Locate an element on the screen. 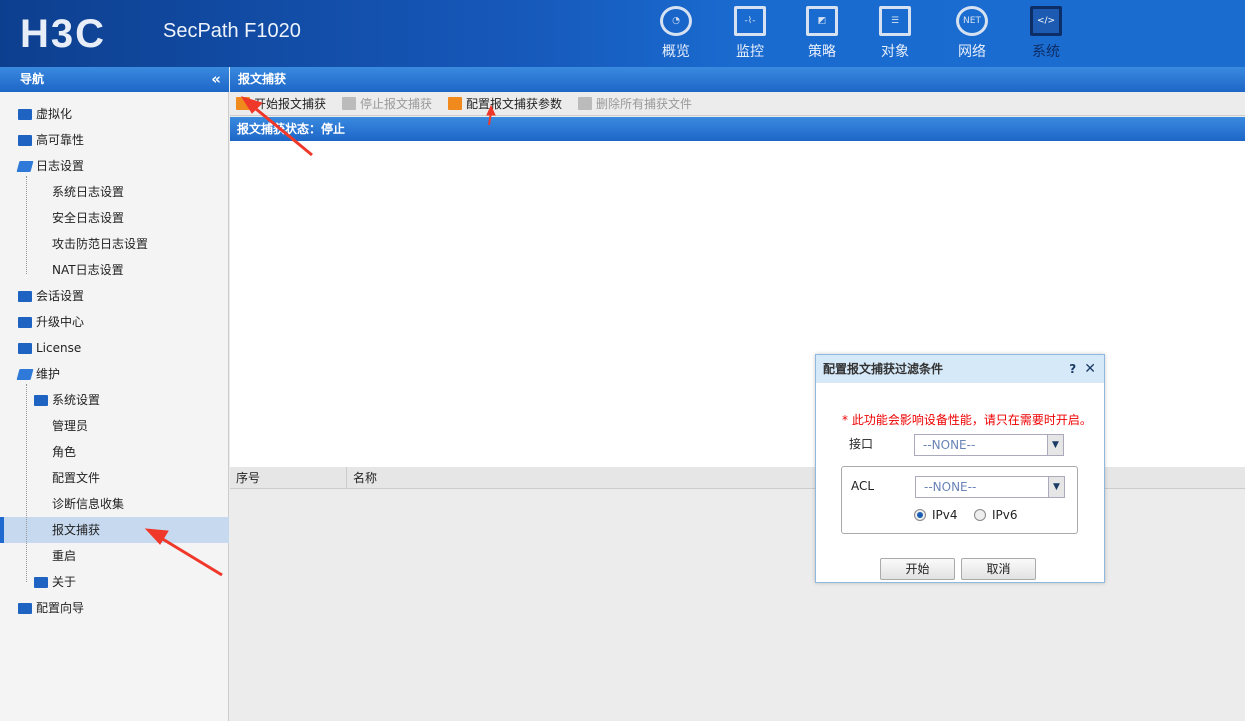 The height and width of the screenshot is (721, 1245). internet-globe-icon: NET is located at coordinates (972, 21).